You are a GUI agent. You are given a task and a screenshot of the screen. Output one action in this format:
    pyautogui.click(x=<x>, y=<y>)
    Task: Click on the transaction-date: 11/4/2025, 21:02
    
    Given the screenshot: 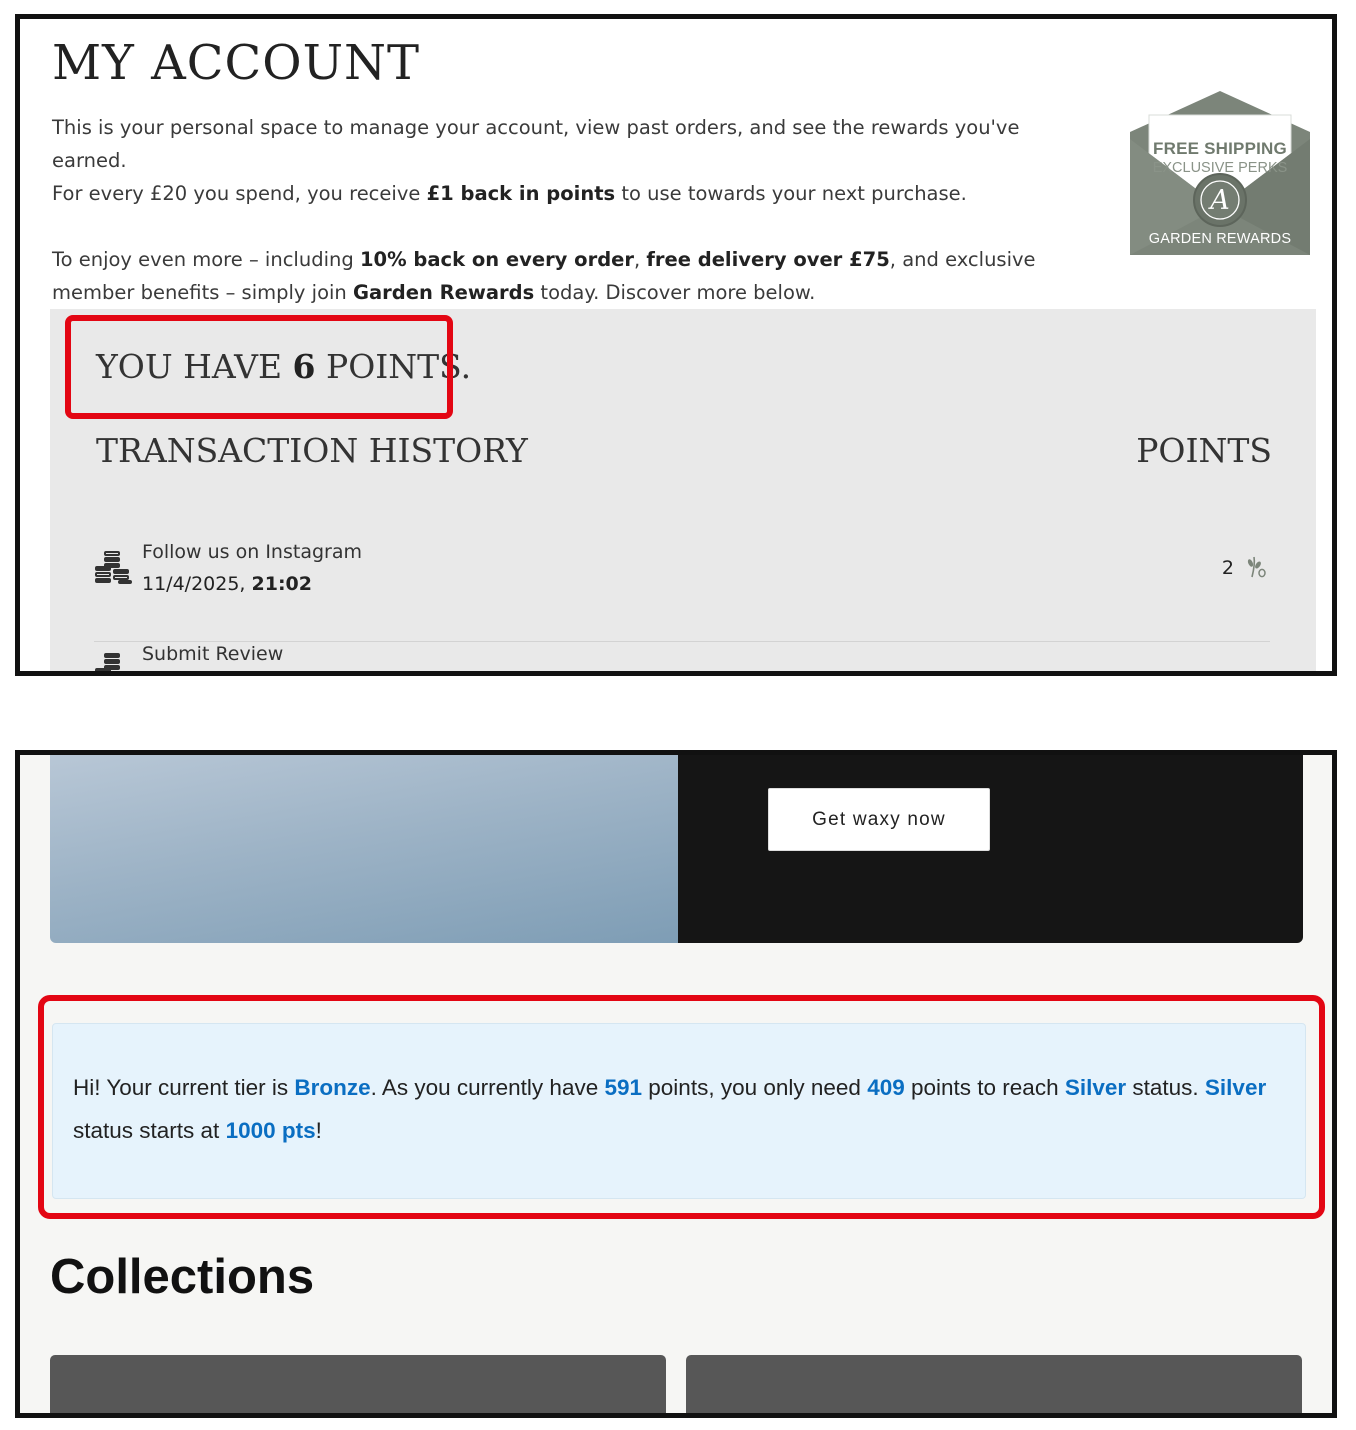 What is the action you would take?
    pyautogui.click(x=227, y=584)
    